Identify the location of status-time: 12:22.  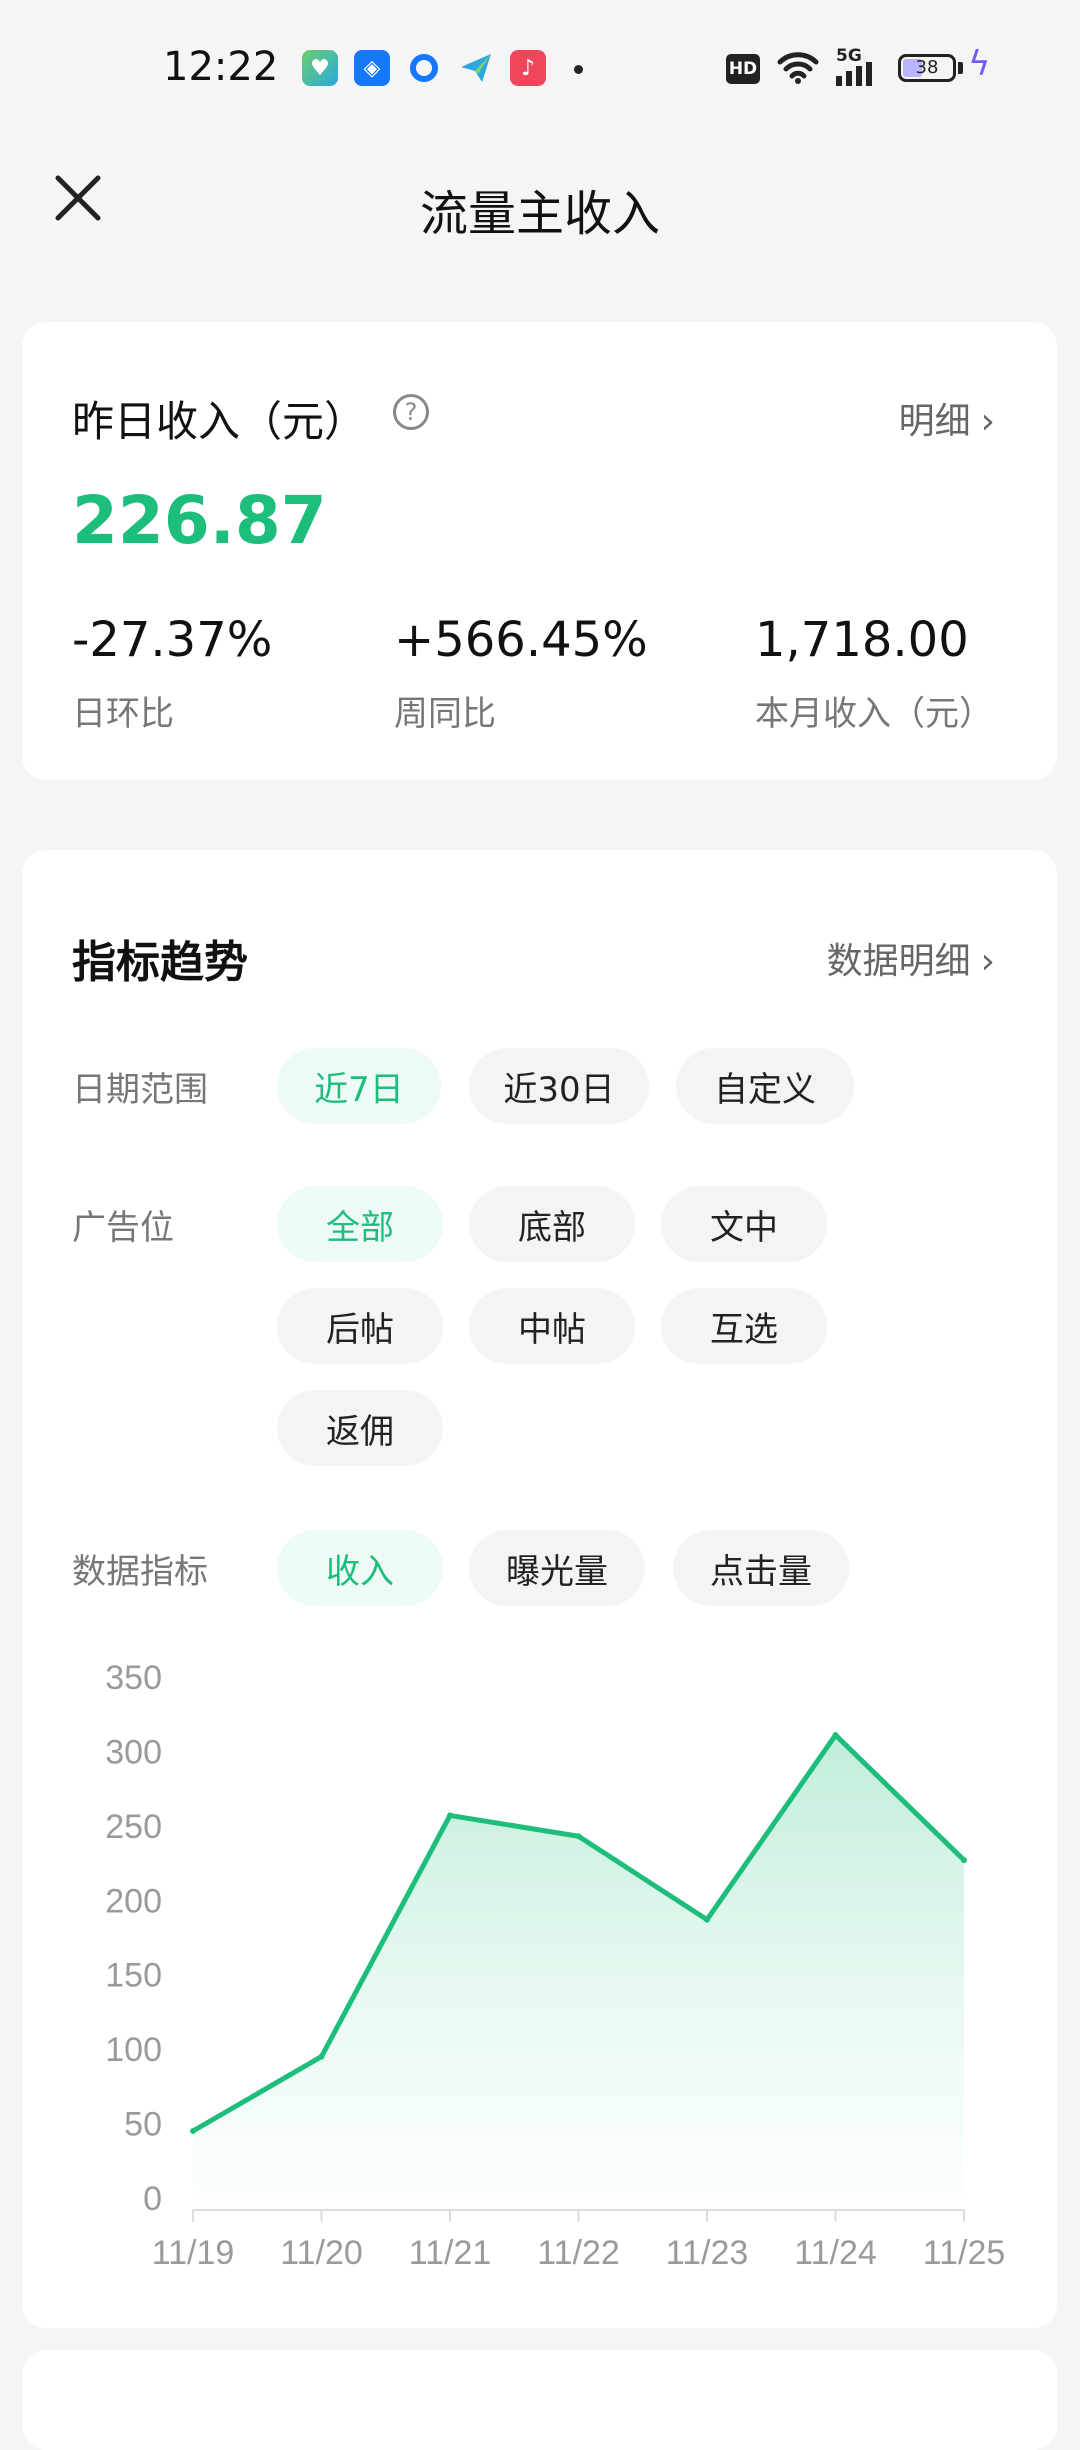
(221, 67).